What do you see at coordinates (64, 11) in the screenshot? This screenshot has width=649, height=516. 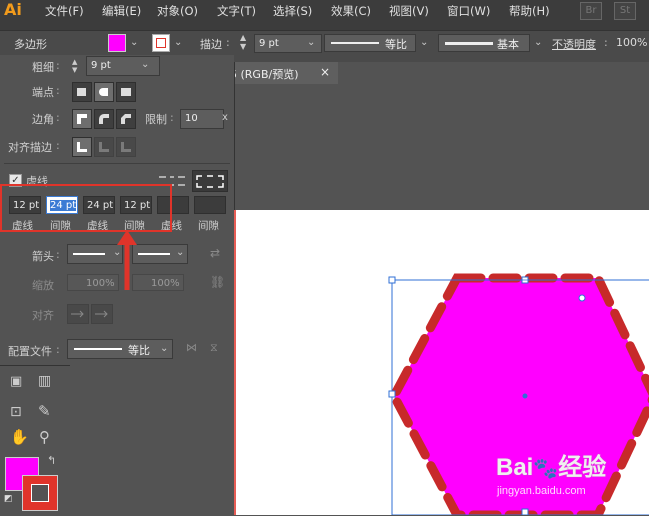 I see `menu-file: 文件(F)` at bounding box center [64, 11].